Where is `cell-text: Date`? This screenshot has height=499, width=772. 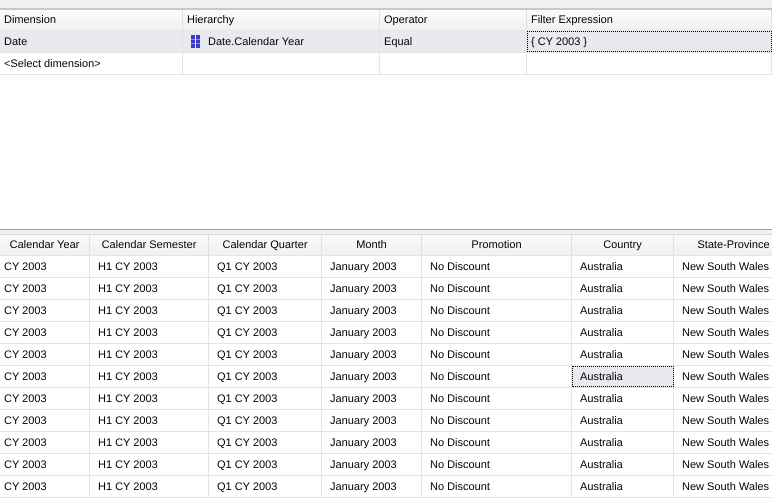
cell-text: Date is located at coordinates (16, 42).